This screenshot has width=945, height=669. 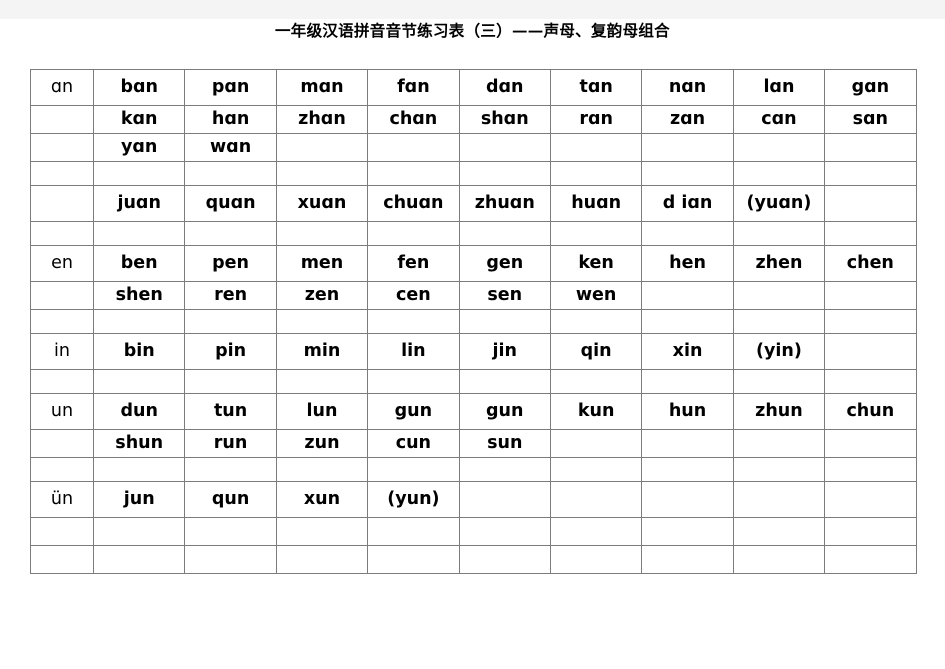 I want to click on syllable-text: hɑn, so click(x=230, y=118).